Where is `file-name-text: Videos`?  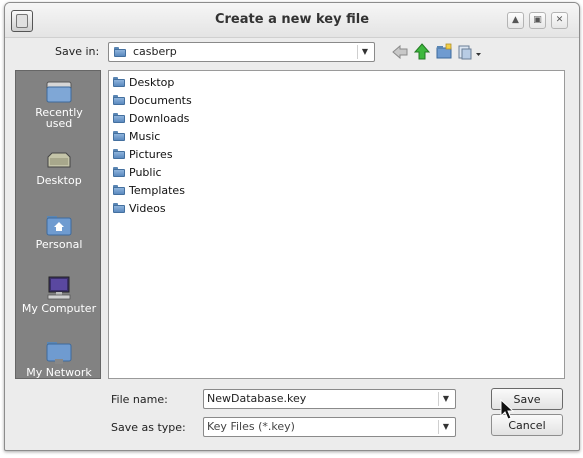 file-name-text: Videos is located at coordinates (147, 208).